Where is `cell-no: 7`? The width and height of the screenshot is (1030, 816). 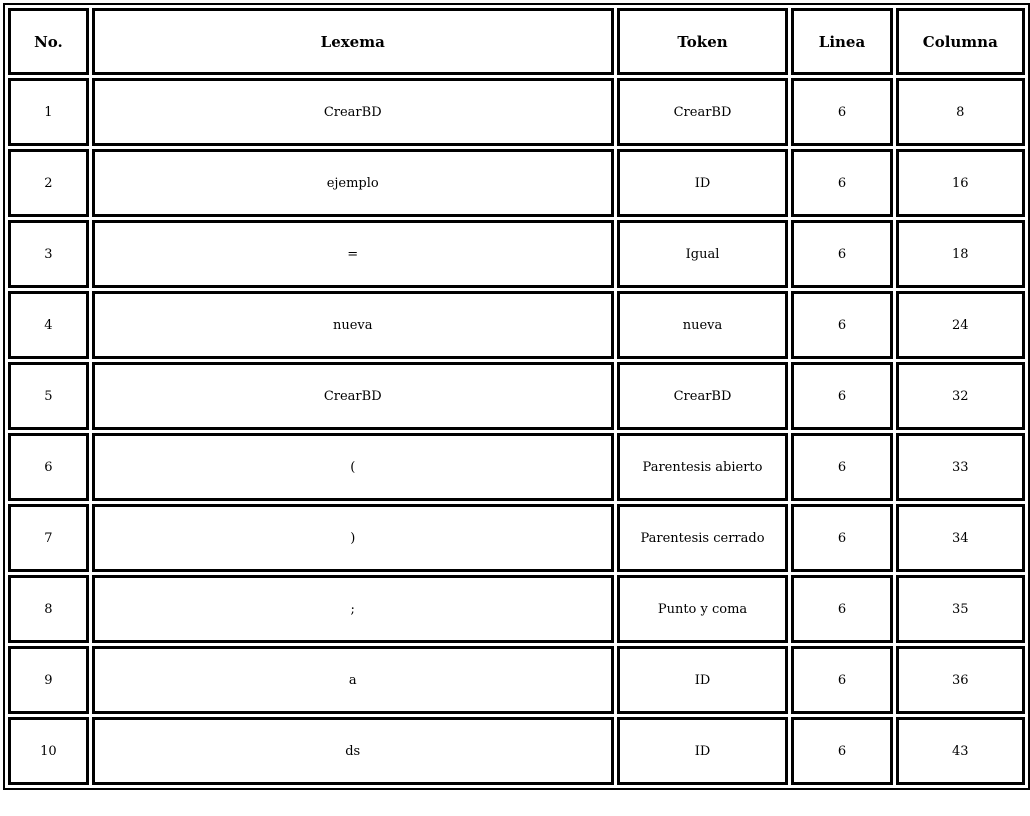 cell-no: 7 is located at coordinates (48, 538).